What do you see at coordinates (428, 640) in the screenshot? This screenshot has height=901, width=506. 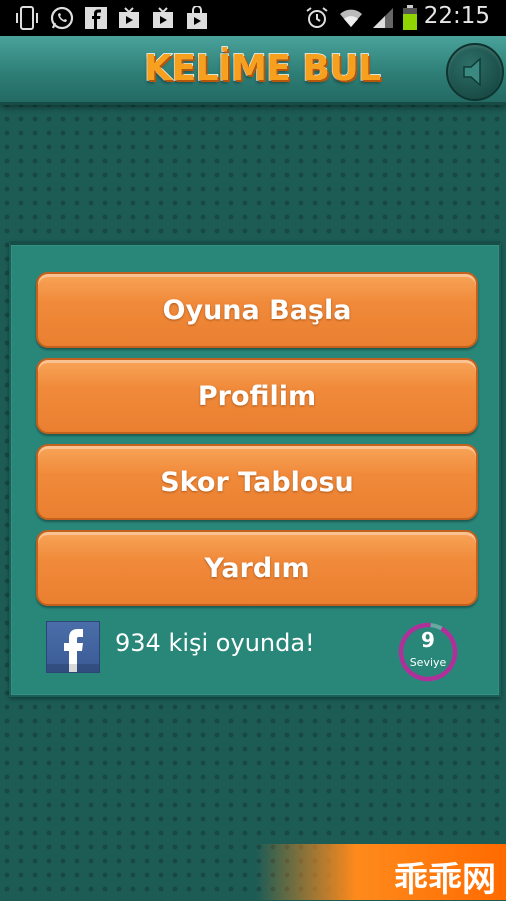 I see `level-number: 9` at bounding box center [428, 640].